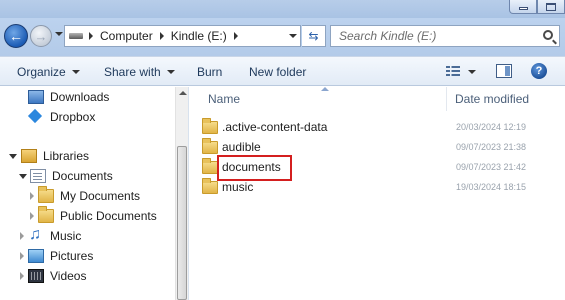  I want to click on file-date: 20/03/2024 12:19, so click(491, 127).